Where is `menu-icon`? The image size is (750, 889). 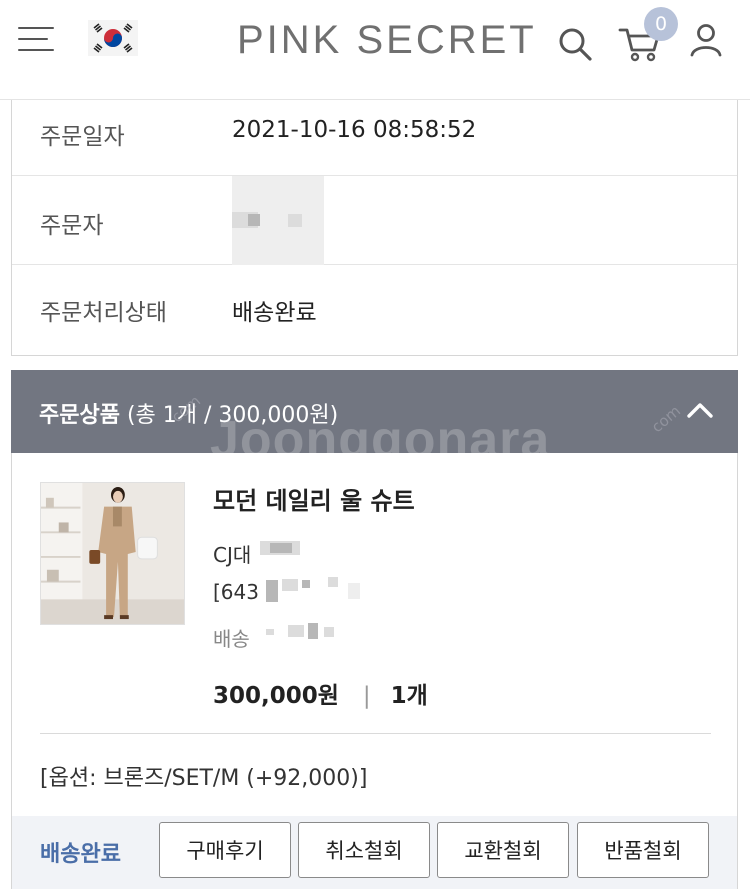 menu-icon is located at coordinates (36, 40).